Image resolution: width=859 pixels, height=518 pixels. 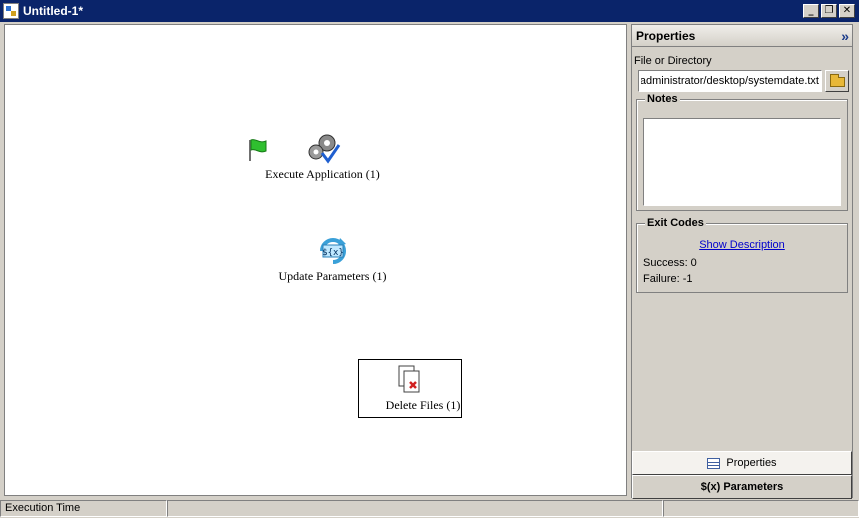 I want to click on success-code: Success: 0, so click(x=670, y=263).